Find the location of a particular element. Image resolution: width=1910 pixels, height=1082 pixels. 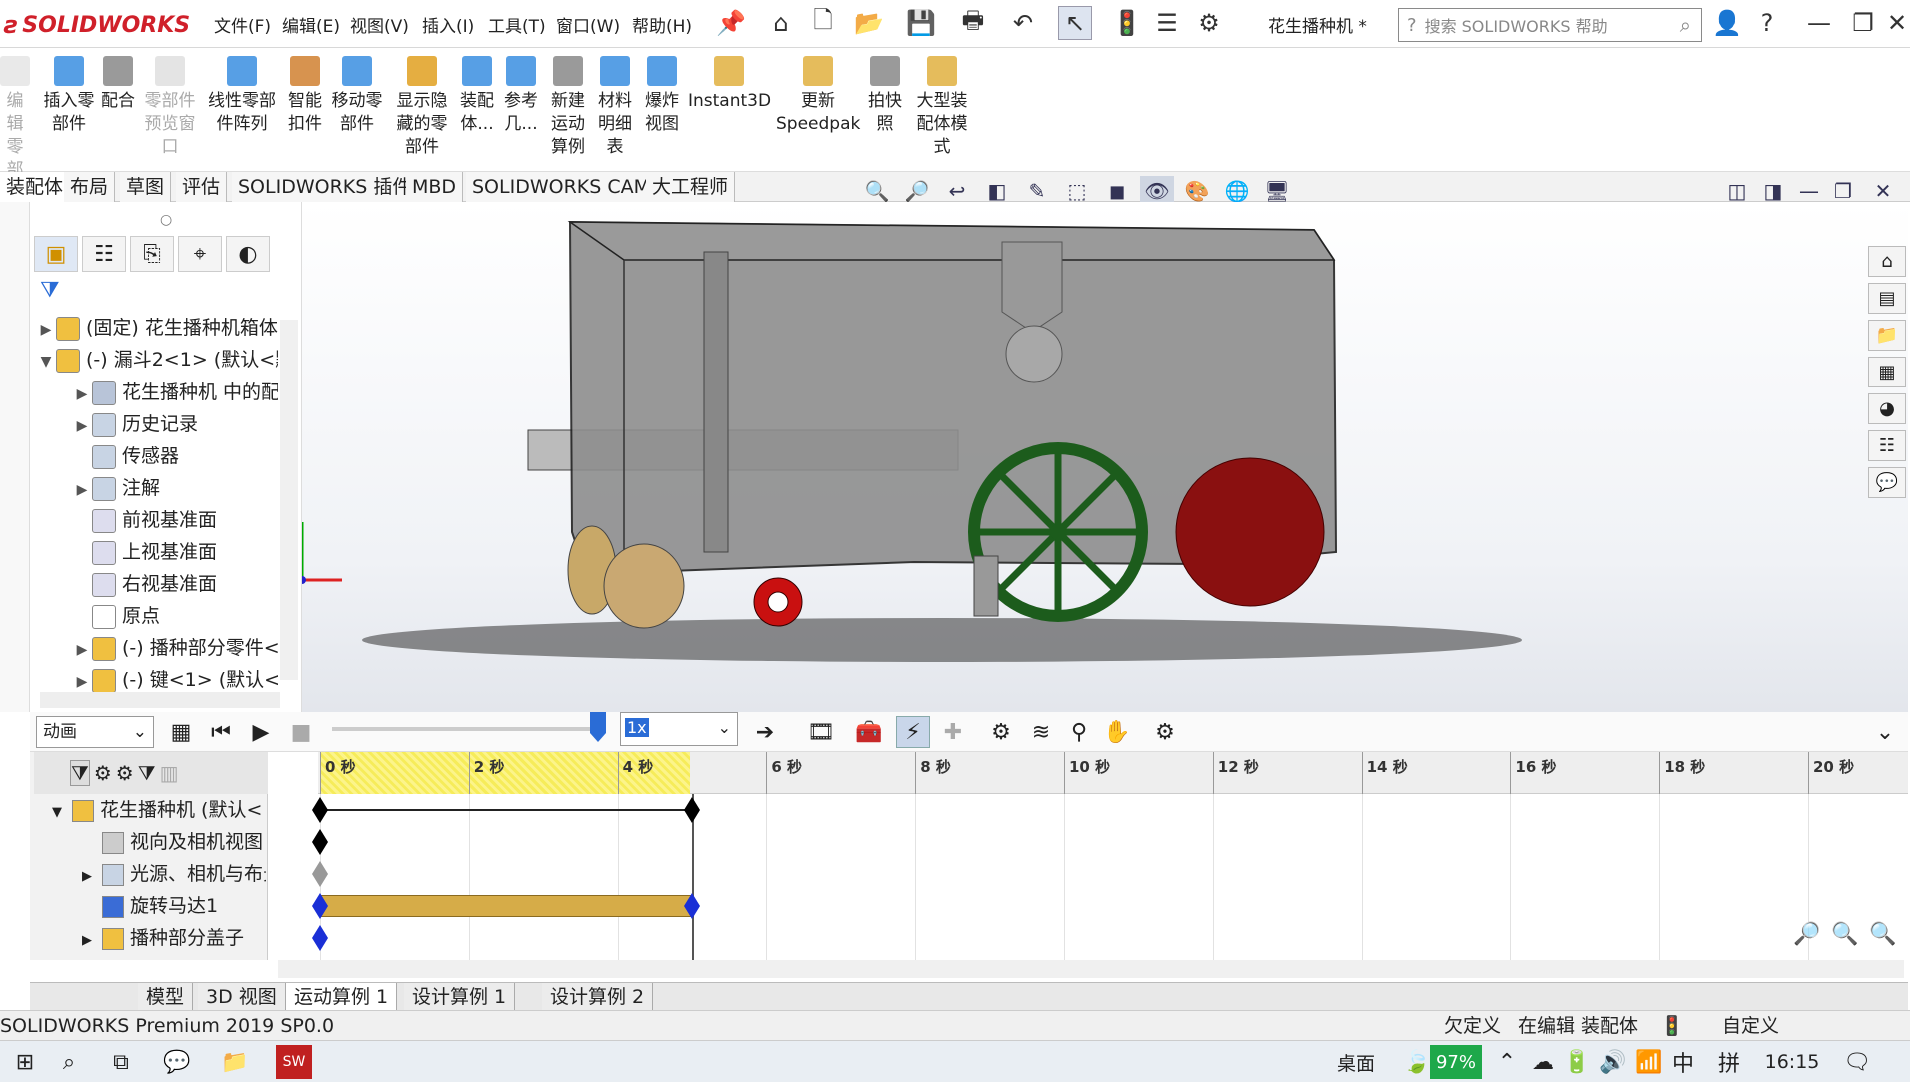

show-hidden-components-button: 显示隐 藏的零 部件 is located at coordinates (422, 111).